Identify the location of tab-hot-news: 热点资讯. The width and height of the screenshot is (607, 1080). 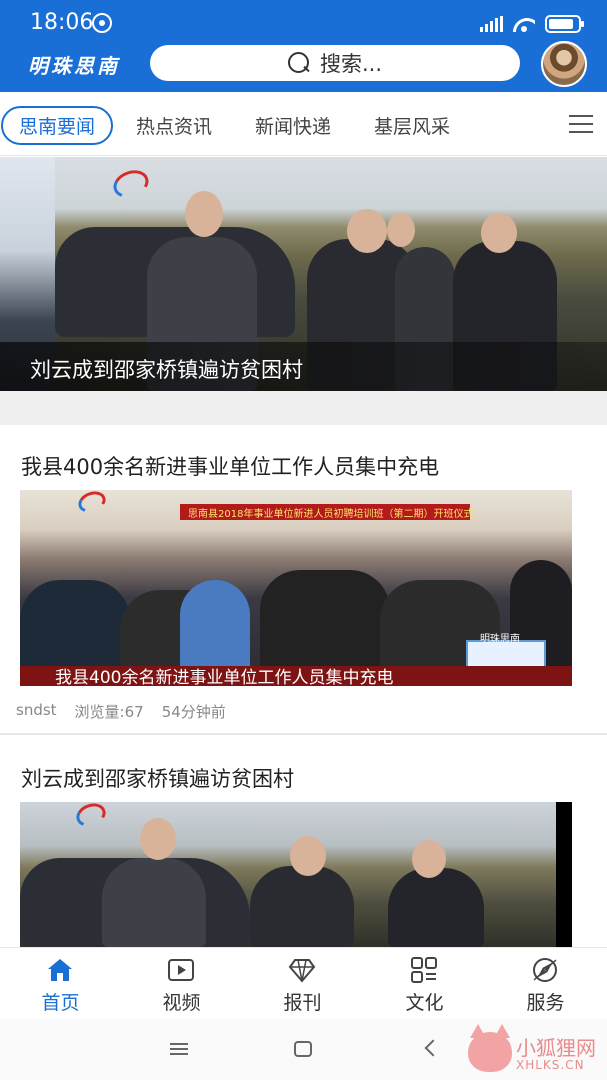
(174, 125).